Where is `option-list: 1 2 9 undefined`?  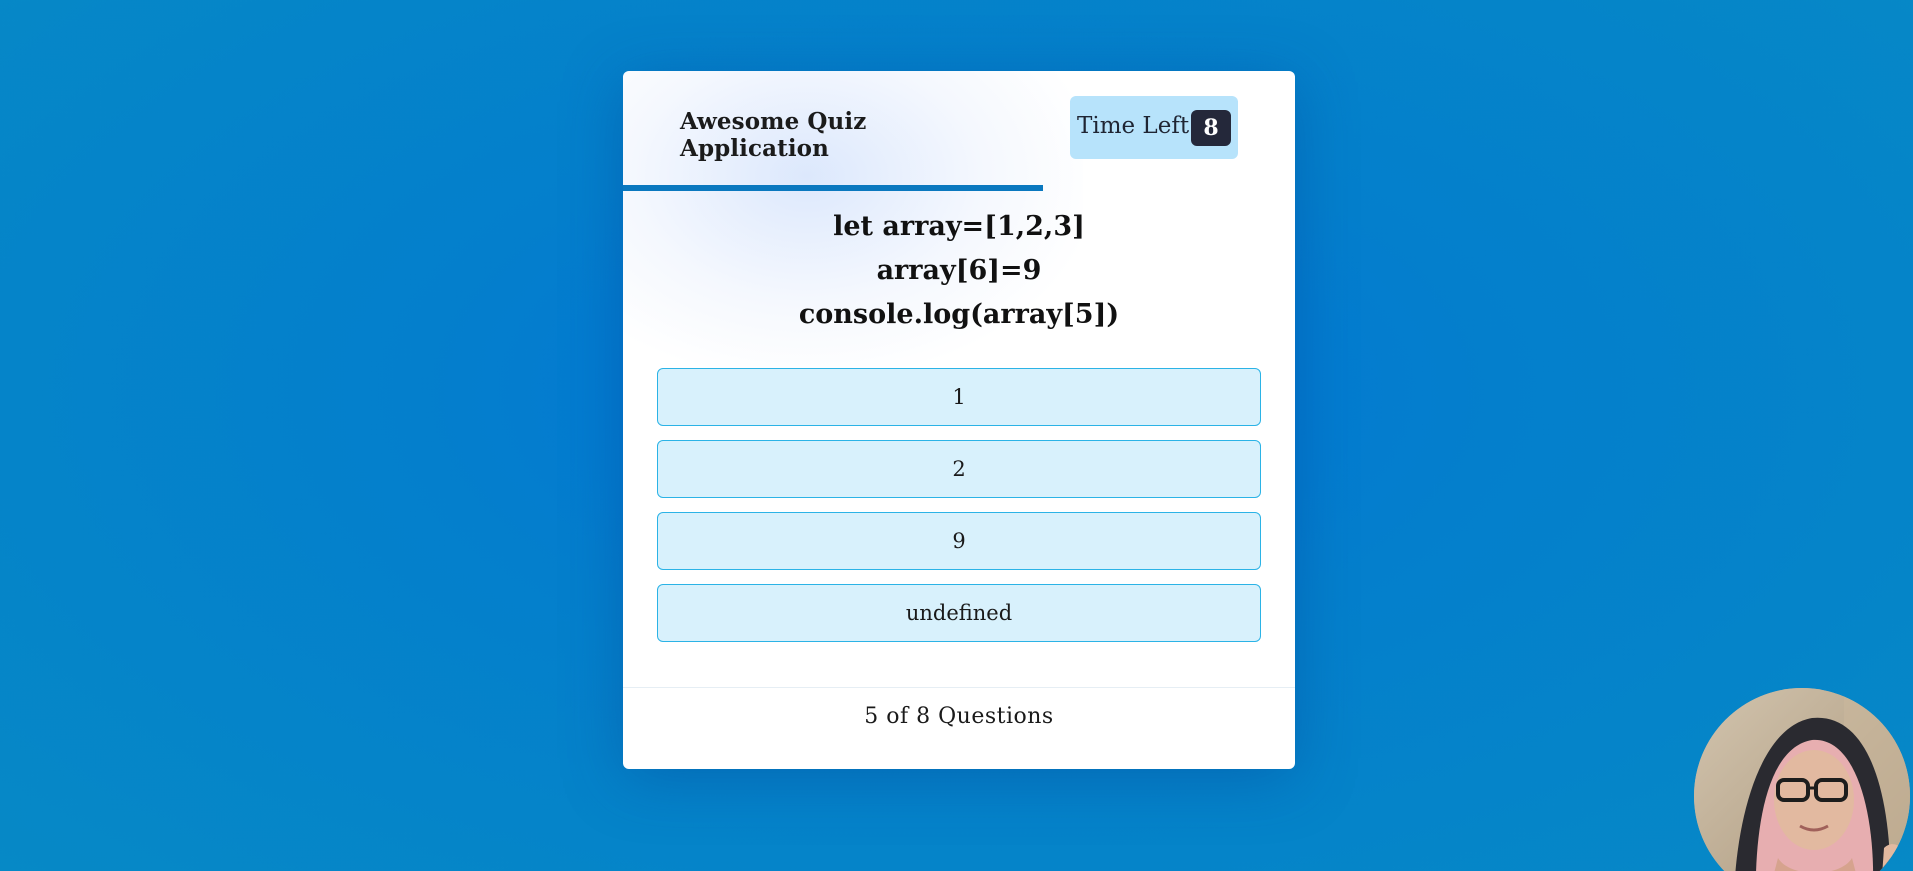
option-list: 1 2 9 undefined is located at coordinates (959, 512).